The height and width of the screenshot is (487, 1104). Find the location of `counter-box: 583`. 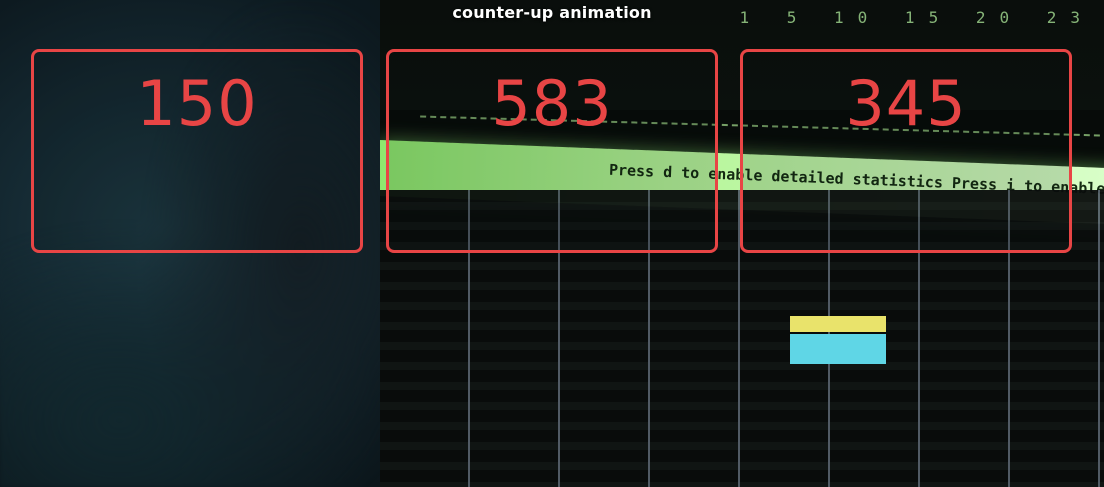

counter-box: 583 is located at coordinates (552, 151).